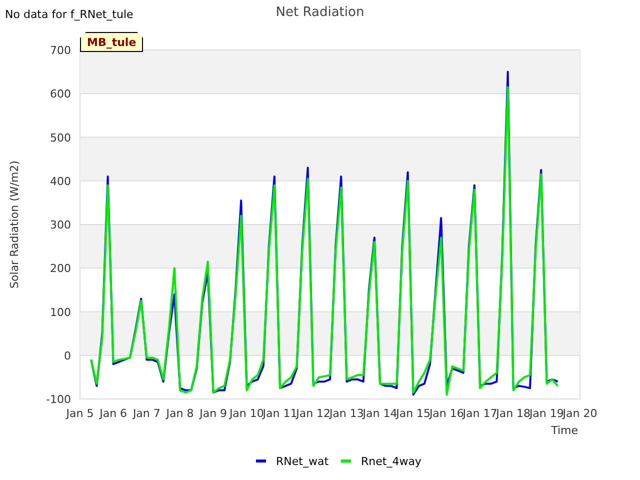 The width and height of the screenshot is (640, 480). Describe the element at coordinates (580, 413) in the screenshot. I see `tick-label: Jan 20` at that location.